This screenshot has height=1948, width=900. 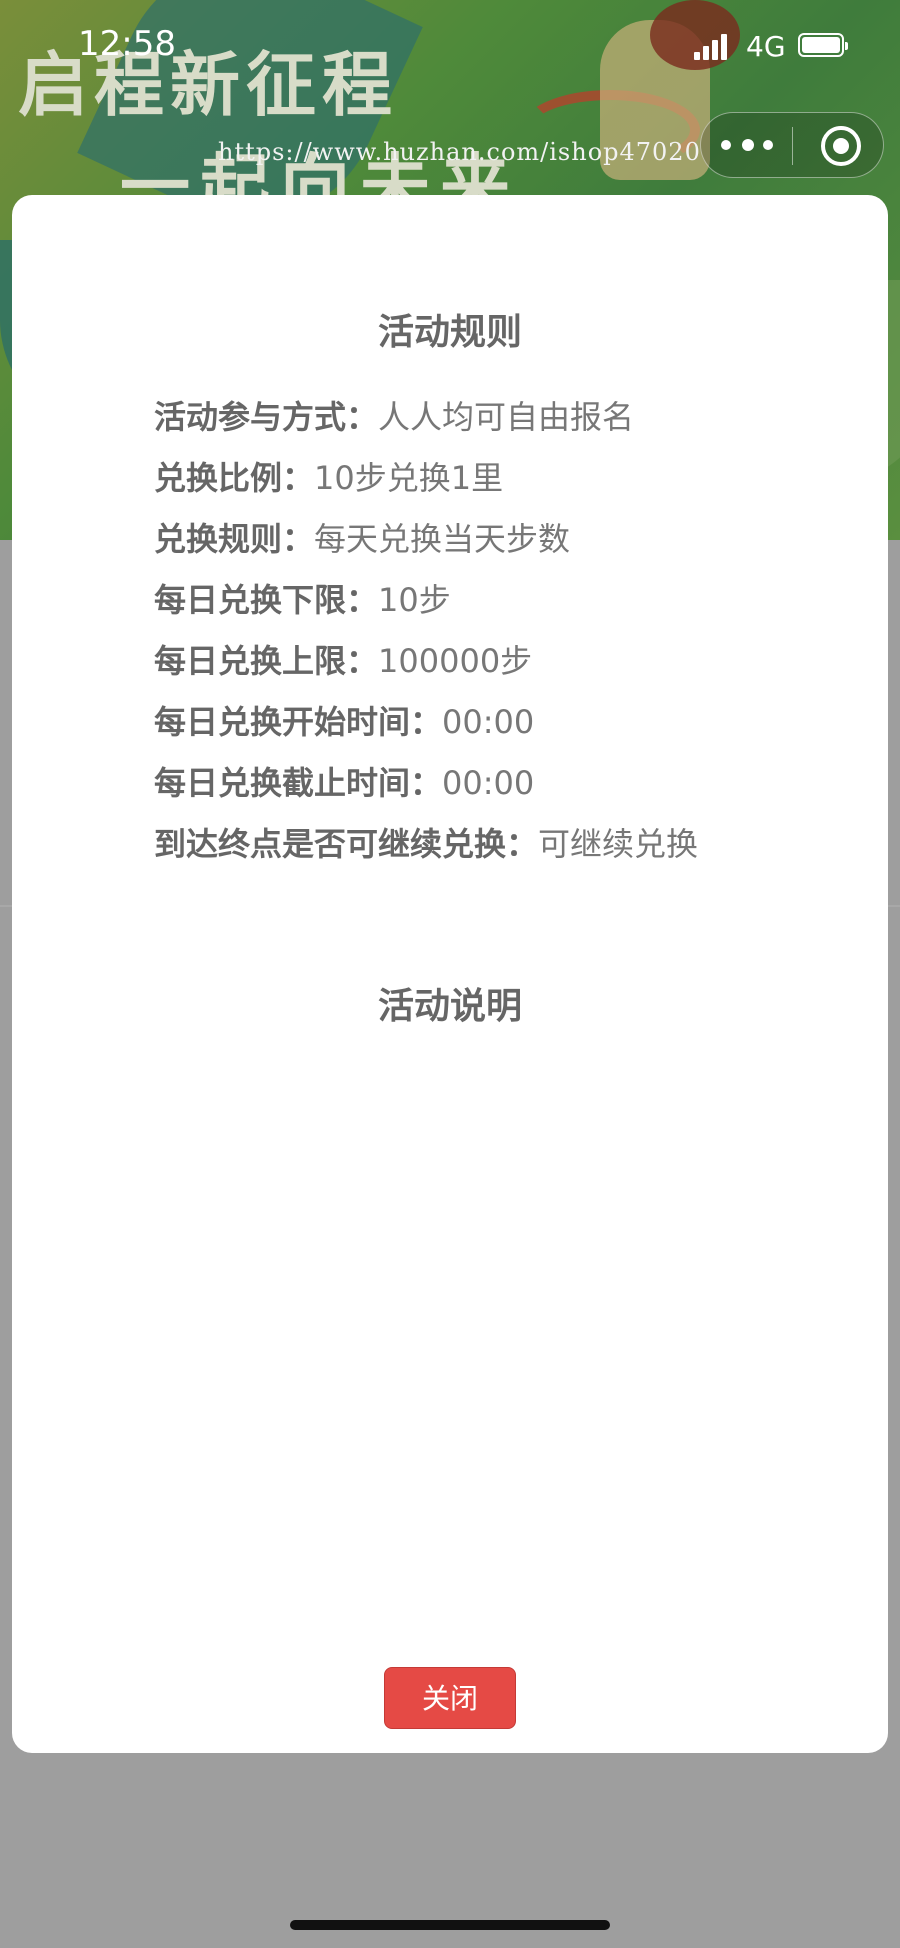 I want to click on close-button: 关闭, so click(x=450, y=1698).